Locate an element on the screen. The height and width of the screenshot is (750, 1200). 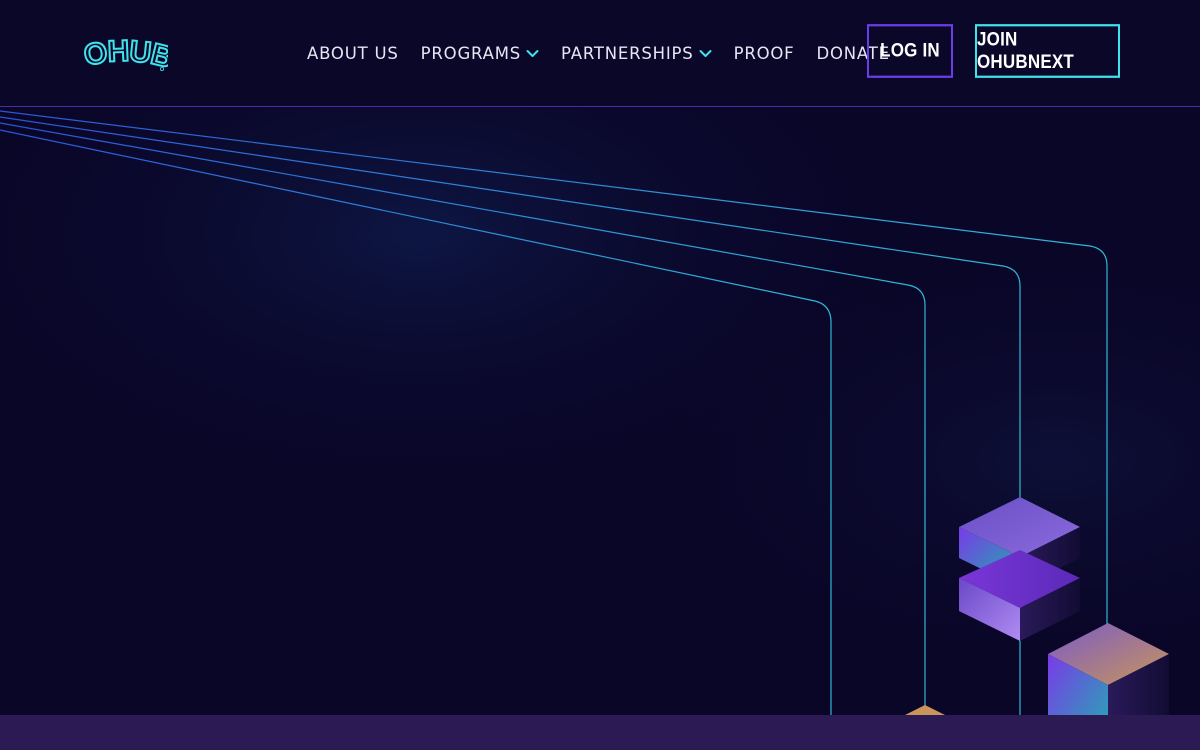
login-button: LOG IN is located at coordinates (910, 51).